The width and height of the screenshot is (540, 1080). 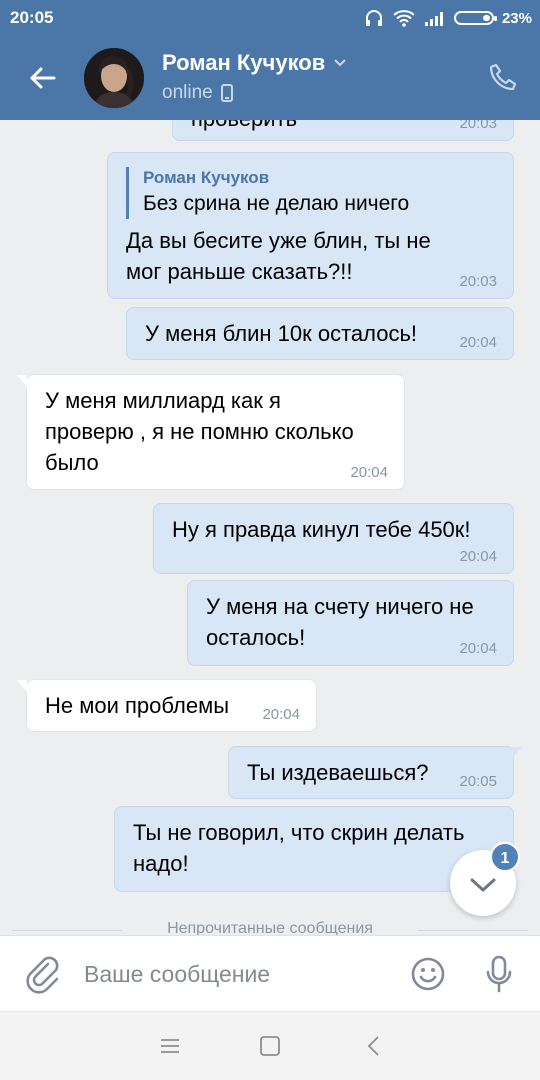 I want to click on signal-icon, so click(x=433, y=19).